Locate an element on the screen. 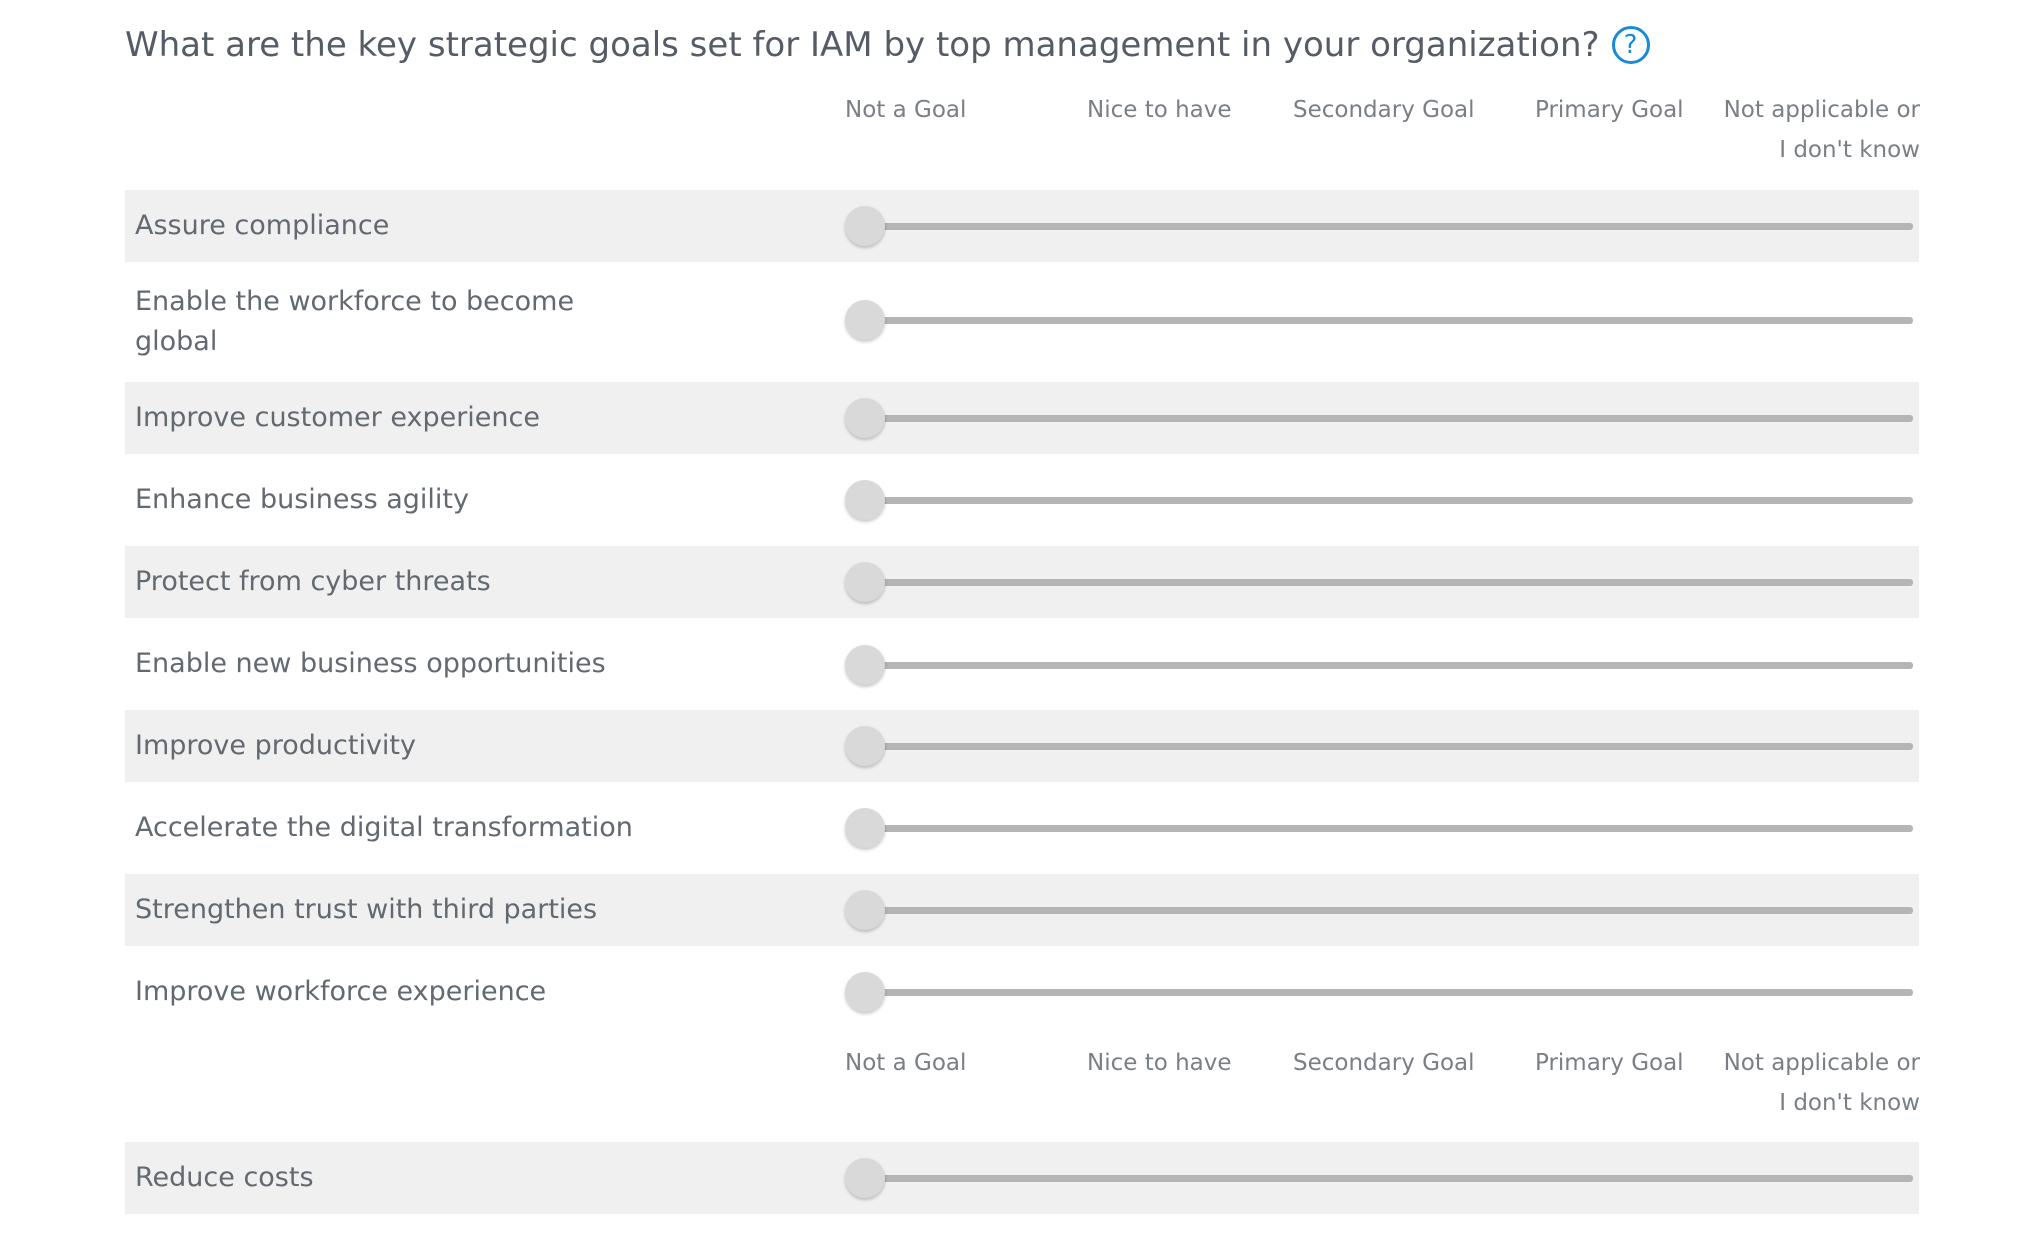 This screenshot has width=2036, height=1238. goal-label: Enable the workforce to become global is located at coordinates (355, 321).